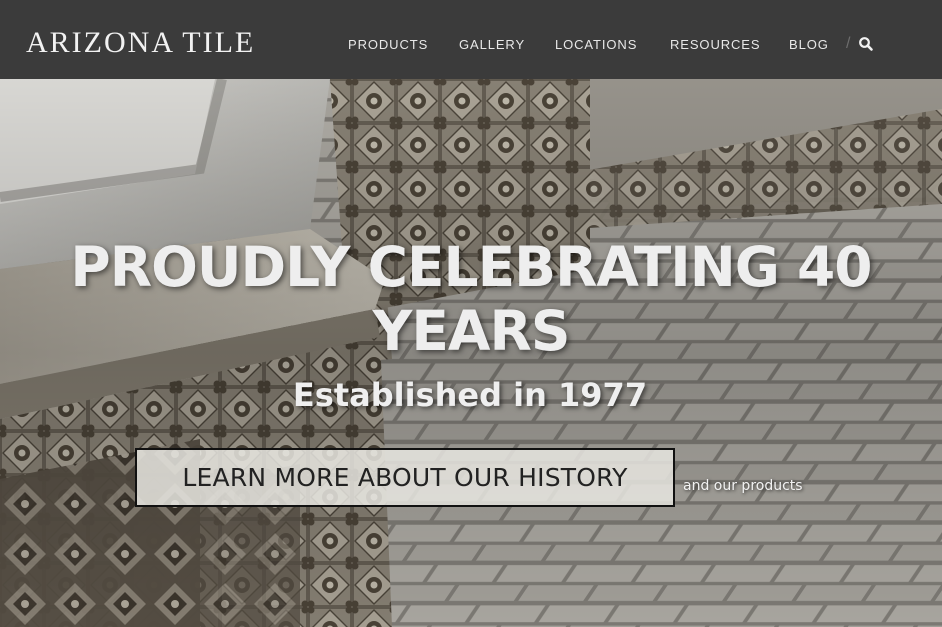 The image size is (942, 627). I want to click on nav-products: PRODUCTS, so click(388, 45).